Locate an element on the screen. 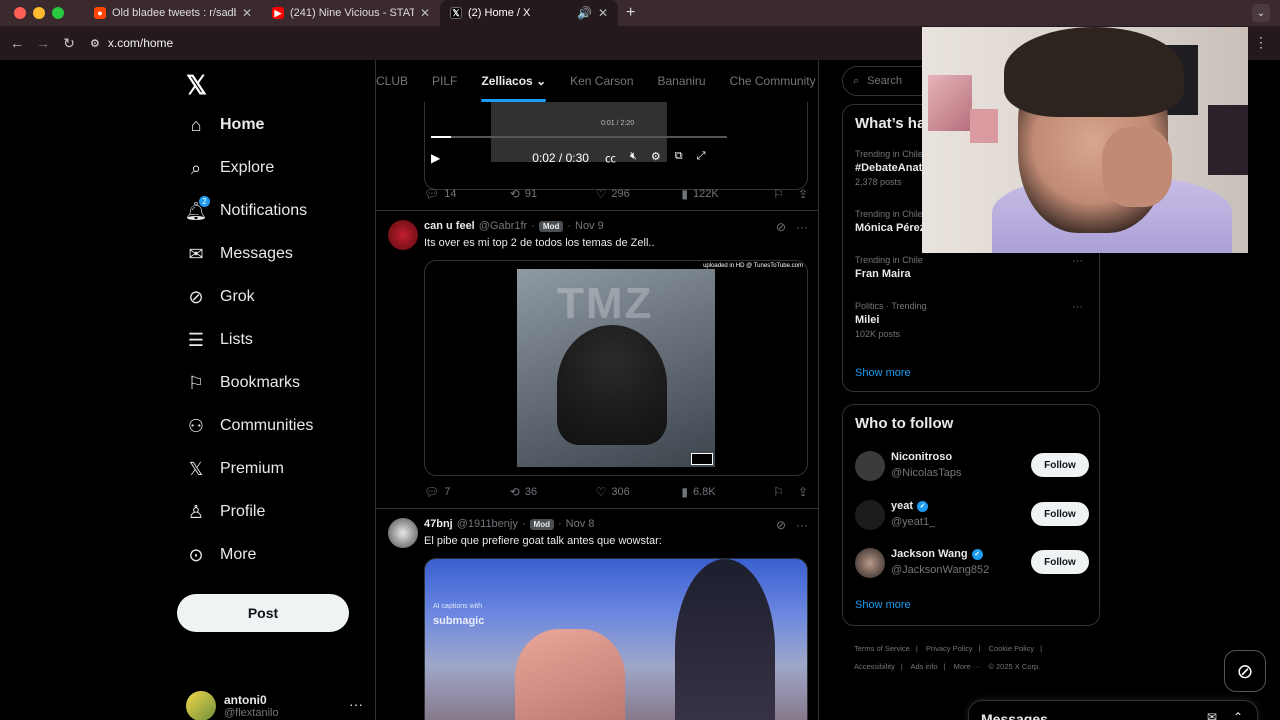 This screenshot has width=1280, height=720. view-count: 122K is located at coordinates (706, 194).